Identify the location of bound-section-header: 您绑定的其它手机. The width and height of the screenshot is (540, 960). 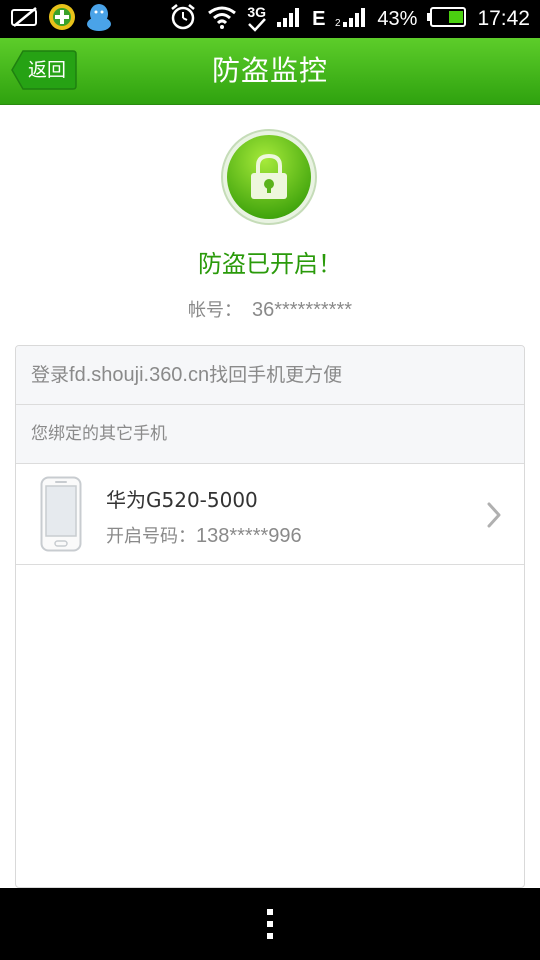
(270, 434).